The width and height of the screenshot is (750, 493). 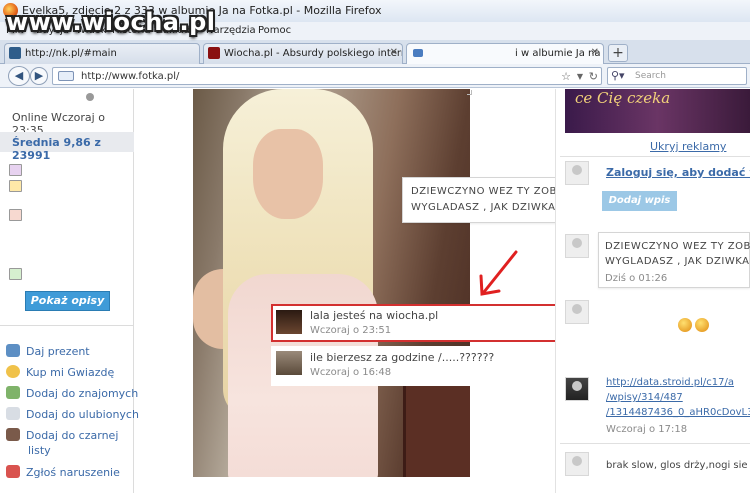 What do you see at coordinates (644, 397) in the screenshot?
I see `entry-link-2: /wpisy/314/487` at bounding box center [644, 397].